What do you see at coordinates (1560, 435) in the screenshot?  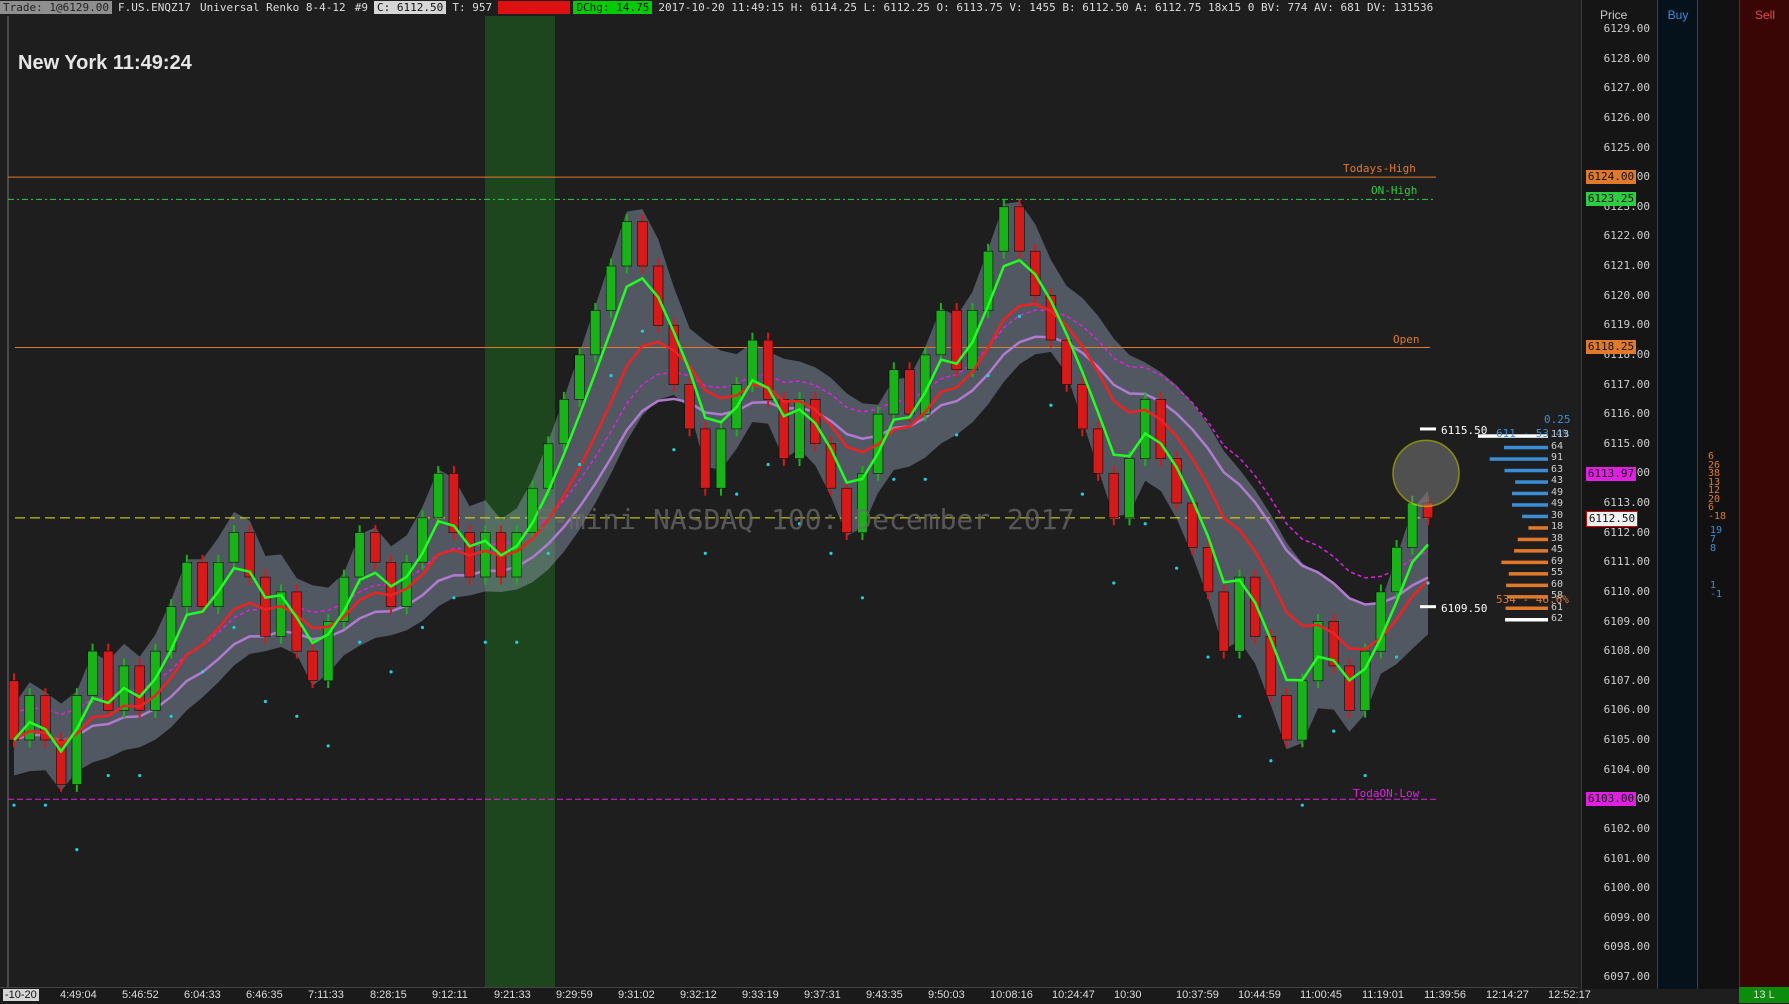 I see `profile-volume-number: 113` at bounding box center [1560, 435].